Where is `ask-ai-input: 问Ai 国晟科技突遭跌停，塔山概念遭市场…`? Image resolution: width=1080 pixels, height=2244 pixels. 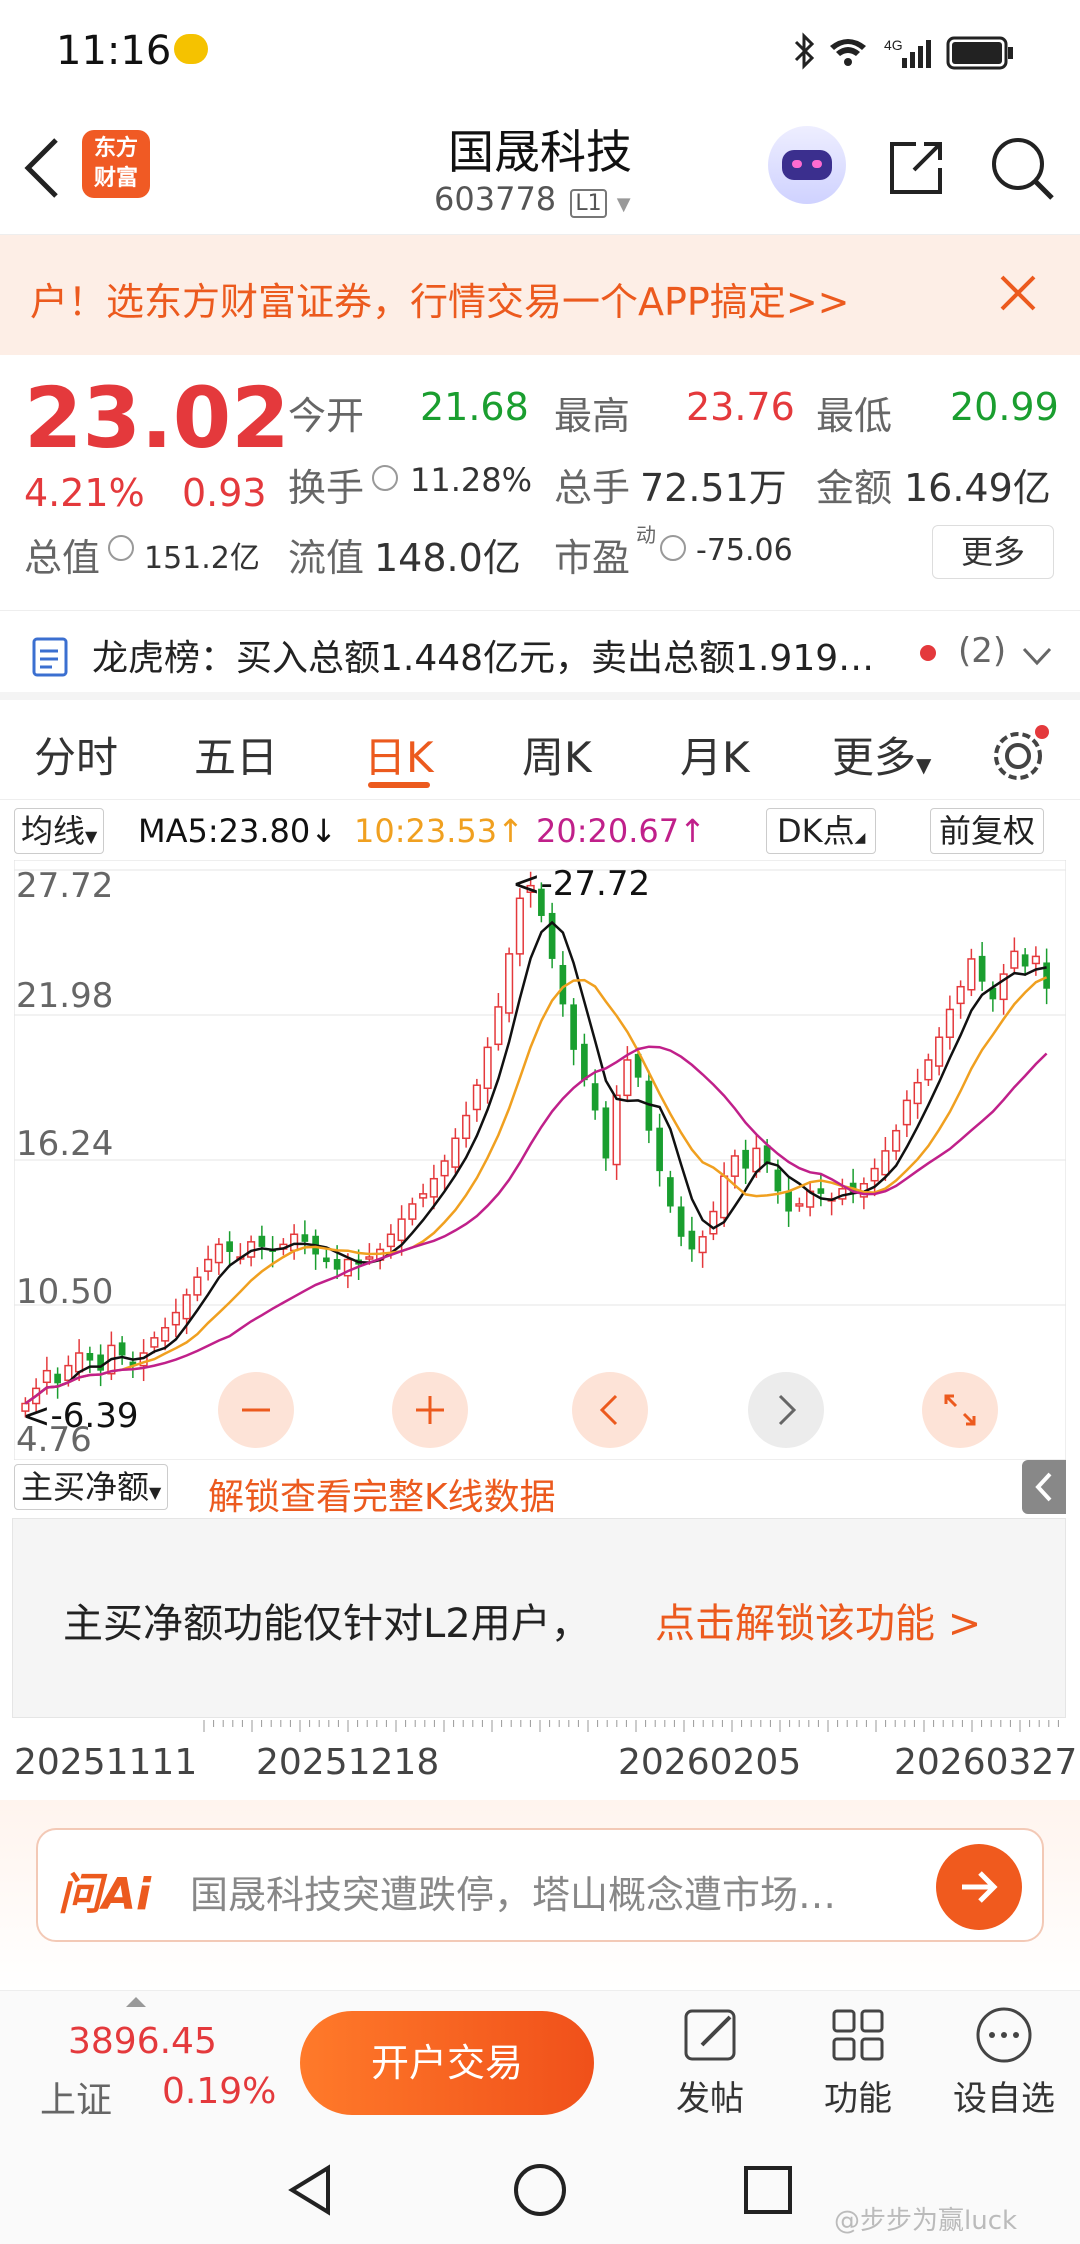 ask-ai-input: 问Ai 国晟科技突遭跌停，塔山概念遭市场… is located at coordinates (540, 1885).